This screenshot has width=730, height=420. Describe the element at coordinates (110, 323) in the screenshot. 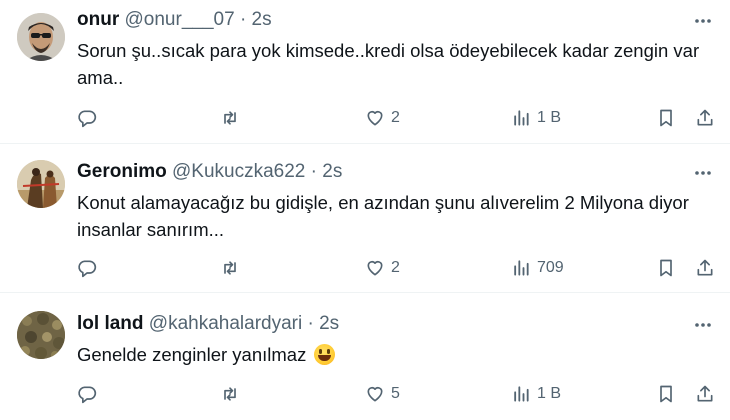

I see `display-name: lol land` at that location.